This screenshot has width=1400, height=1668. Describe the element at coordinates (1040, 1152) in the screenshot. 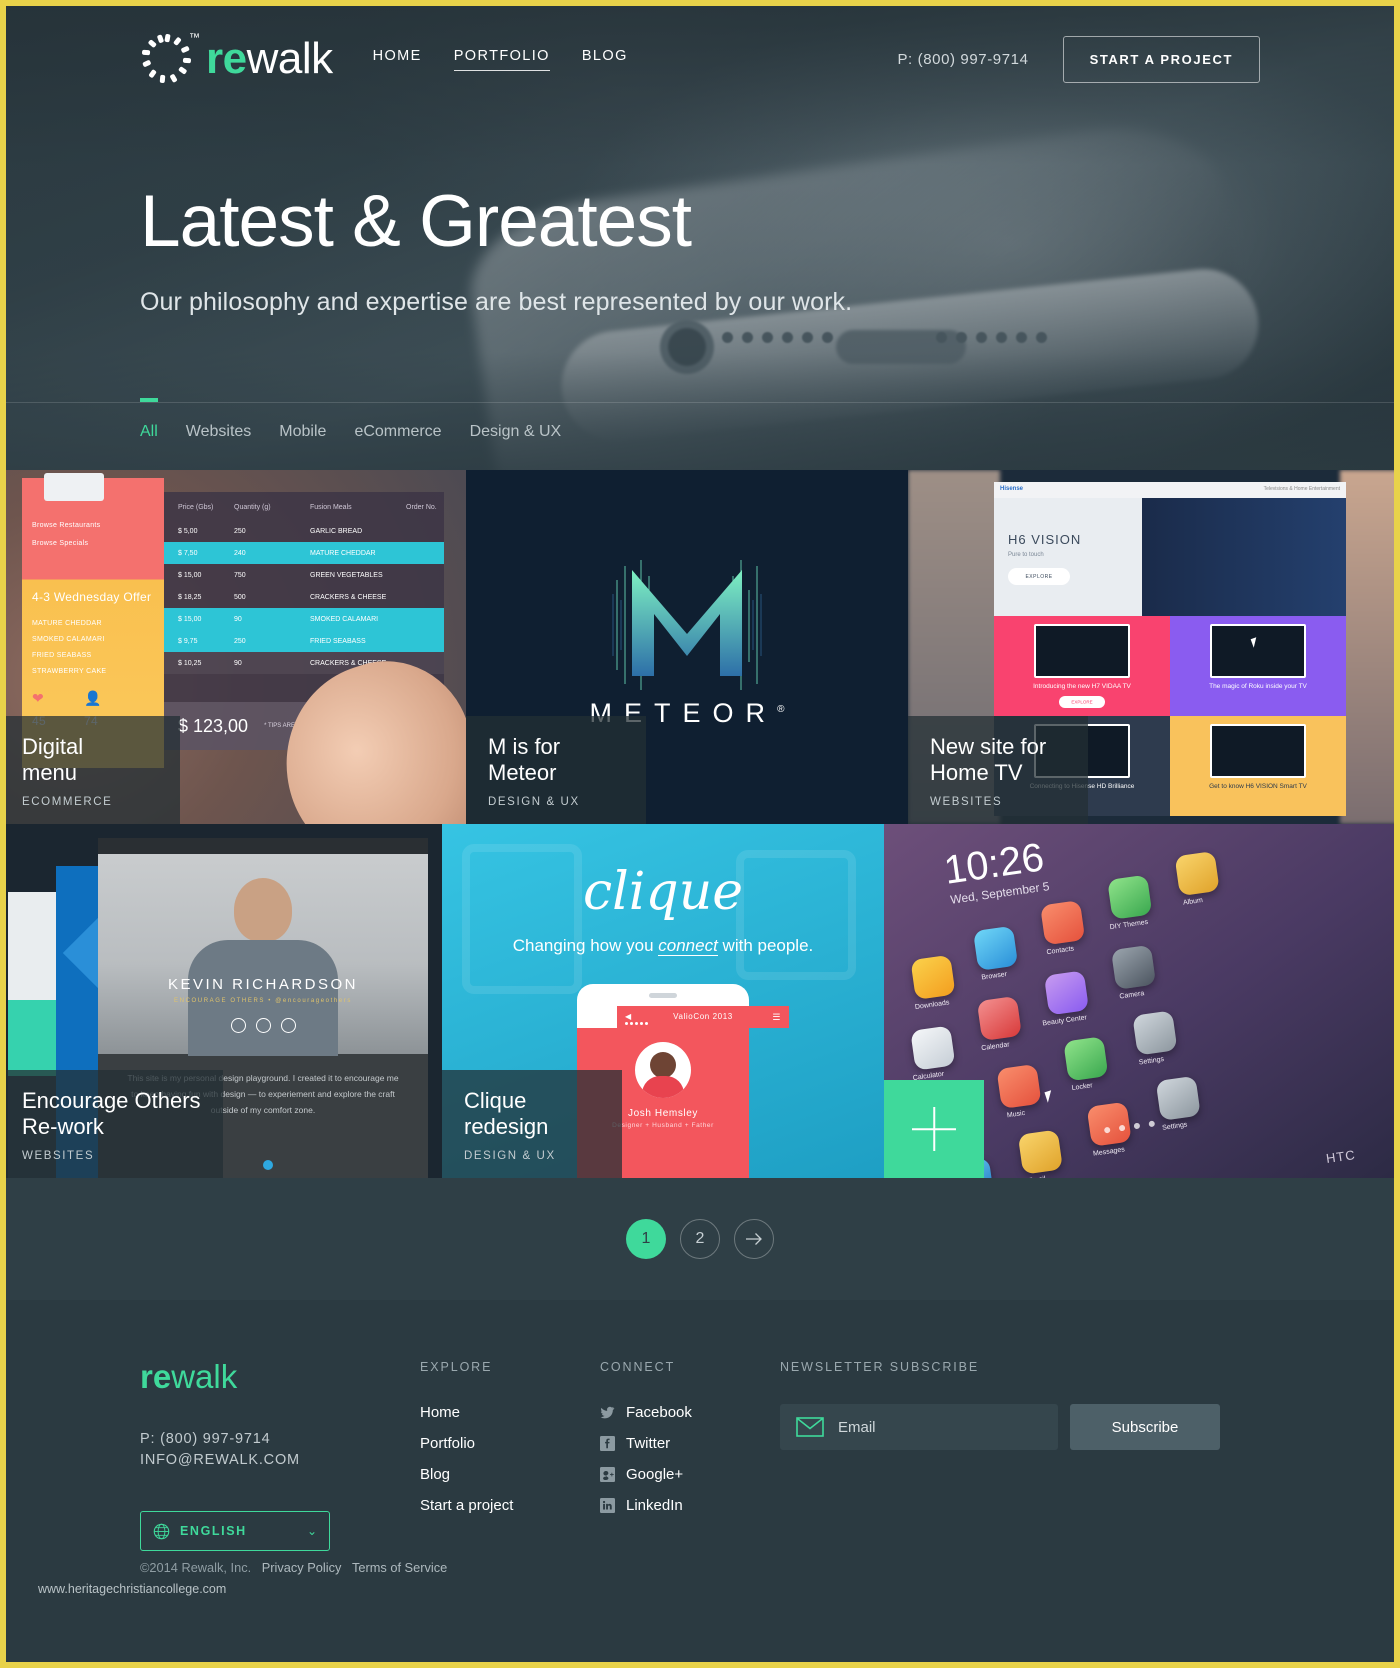

I see `email-app-icon` at that location.